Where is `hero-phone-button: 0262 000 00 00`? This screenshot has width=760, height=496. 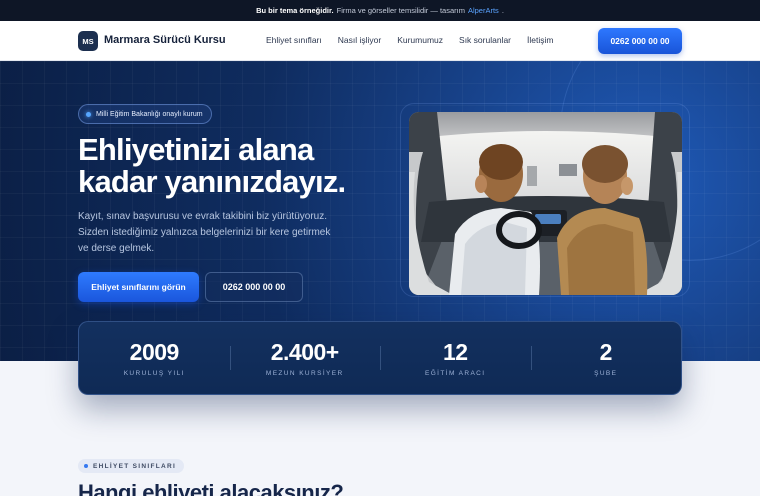
hero-phone-button: 0262 000 00 00 is located at coordinates (254, 287).